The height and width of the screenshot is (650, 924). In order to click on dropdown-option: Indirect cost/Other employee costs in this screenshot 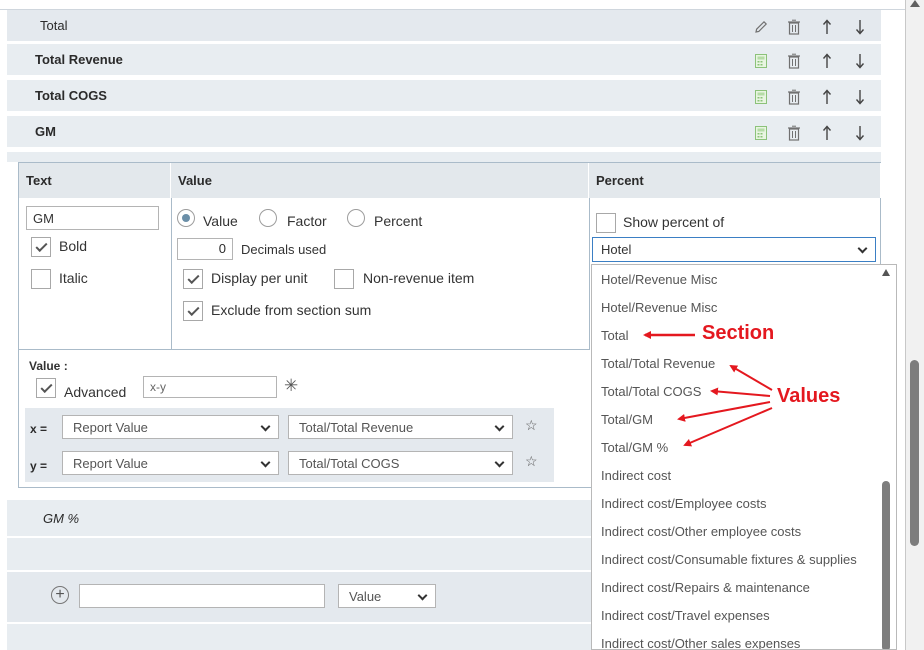, I will do `click(701, 531)`.